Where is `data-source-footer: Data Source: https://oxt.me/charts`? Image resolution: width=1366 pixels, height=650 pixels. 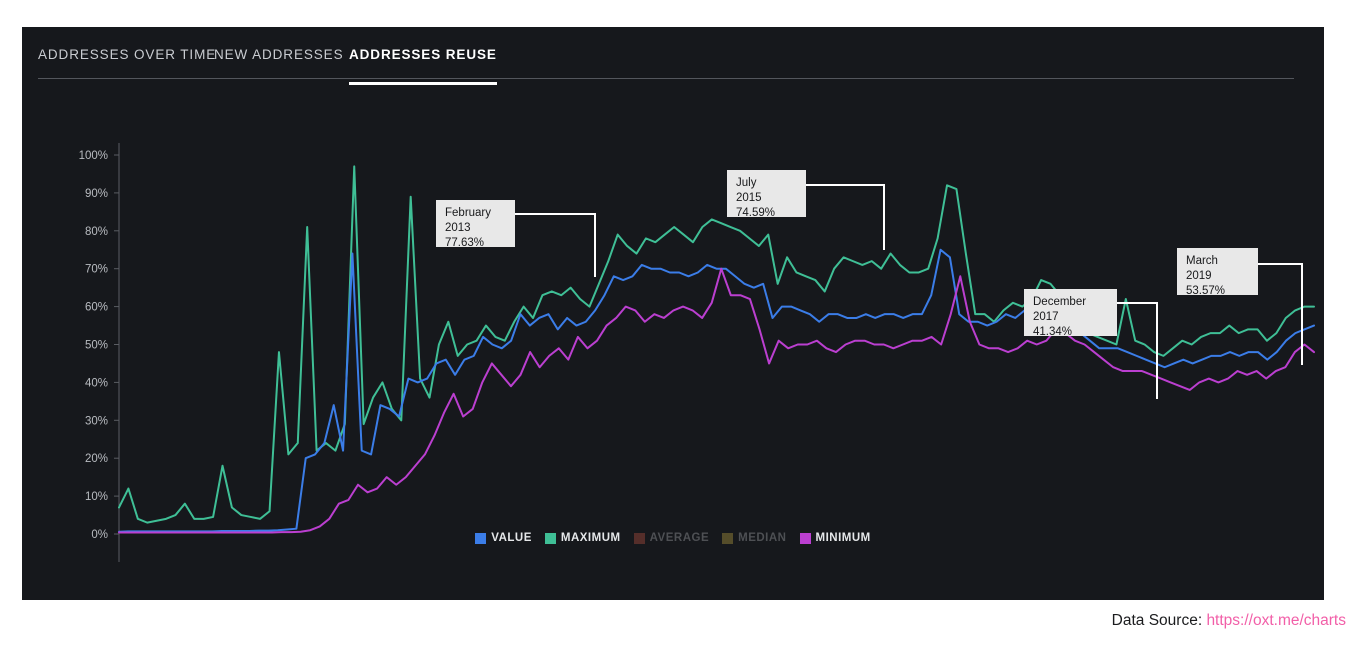 data-source-footer: Data Source: https://oxt.me/charts is located at coordinates (1229, 621).